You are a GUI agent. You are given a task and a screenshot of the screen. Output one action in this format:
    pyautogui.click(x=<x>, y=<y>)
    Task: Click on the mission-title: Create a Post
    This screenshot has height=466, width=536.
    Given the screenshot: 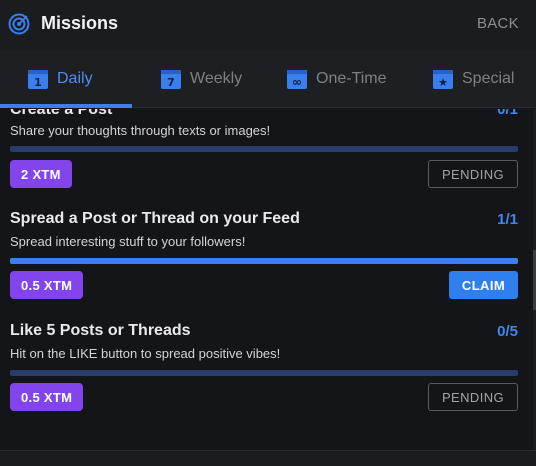 What is the action you would take?
    pyautogui.click(x=61, y=113)
    